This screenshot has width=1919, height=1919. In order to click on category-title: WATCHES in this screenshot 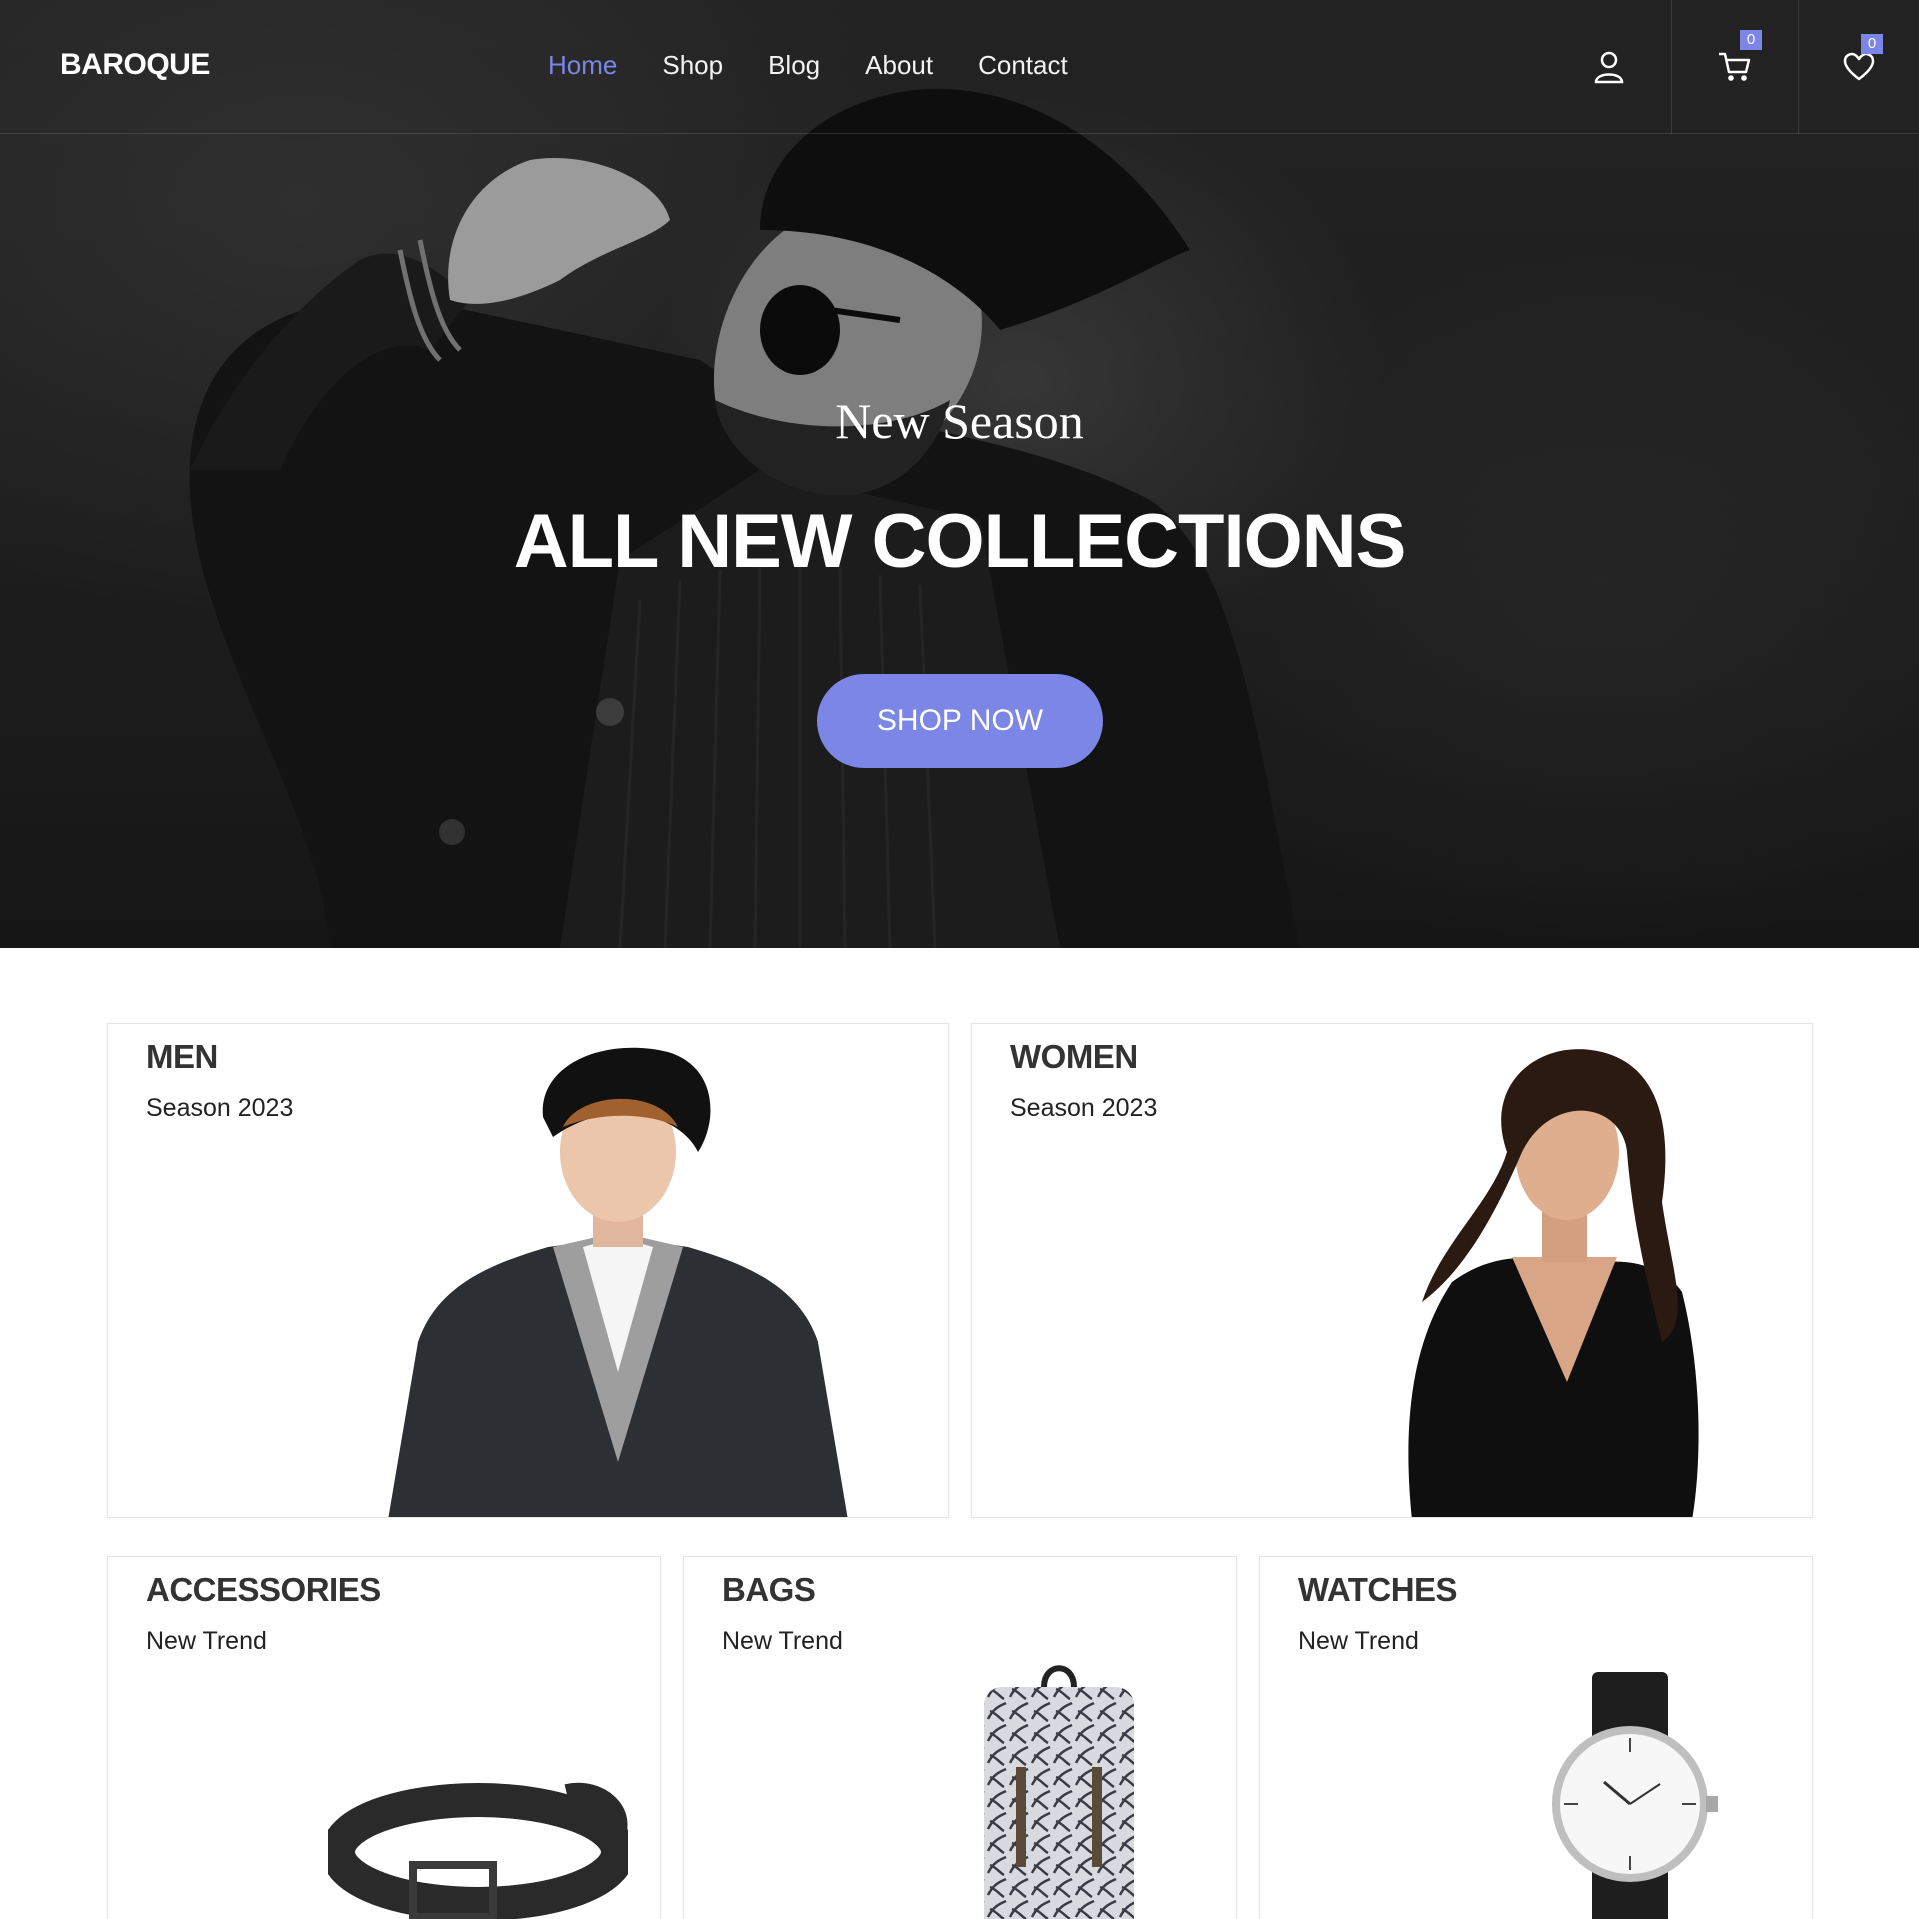, I will do `click(1378, 1589)`.